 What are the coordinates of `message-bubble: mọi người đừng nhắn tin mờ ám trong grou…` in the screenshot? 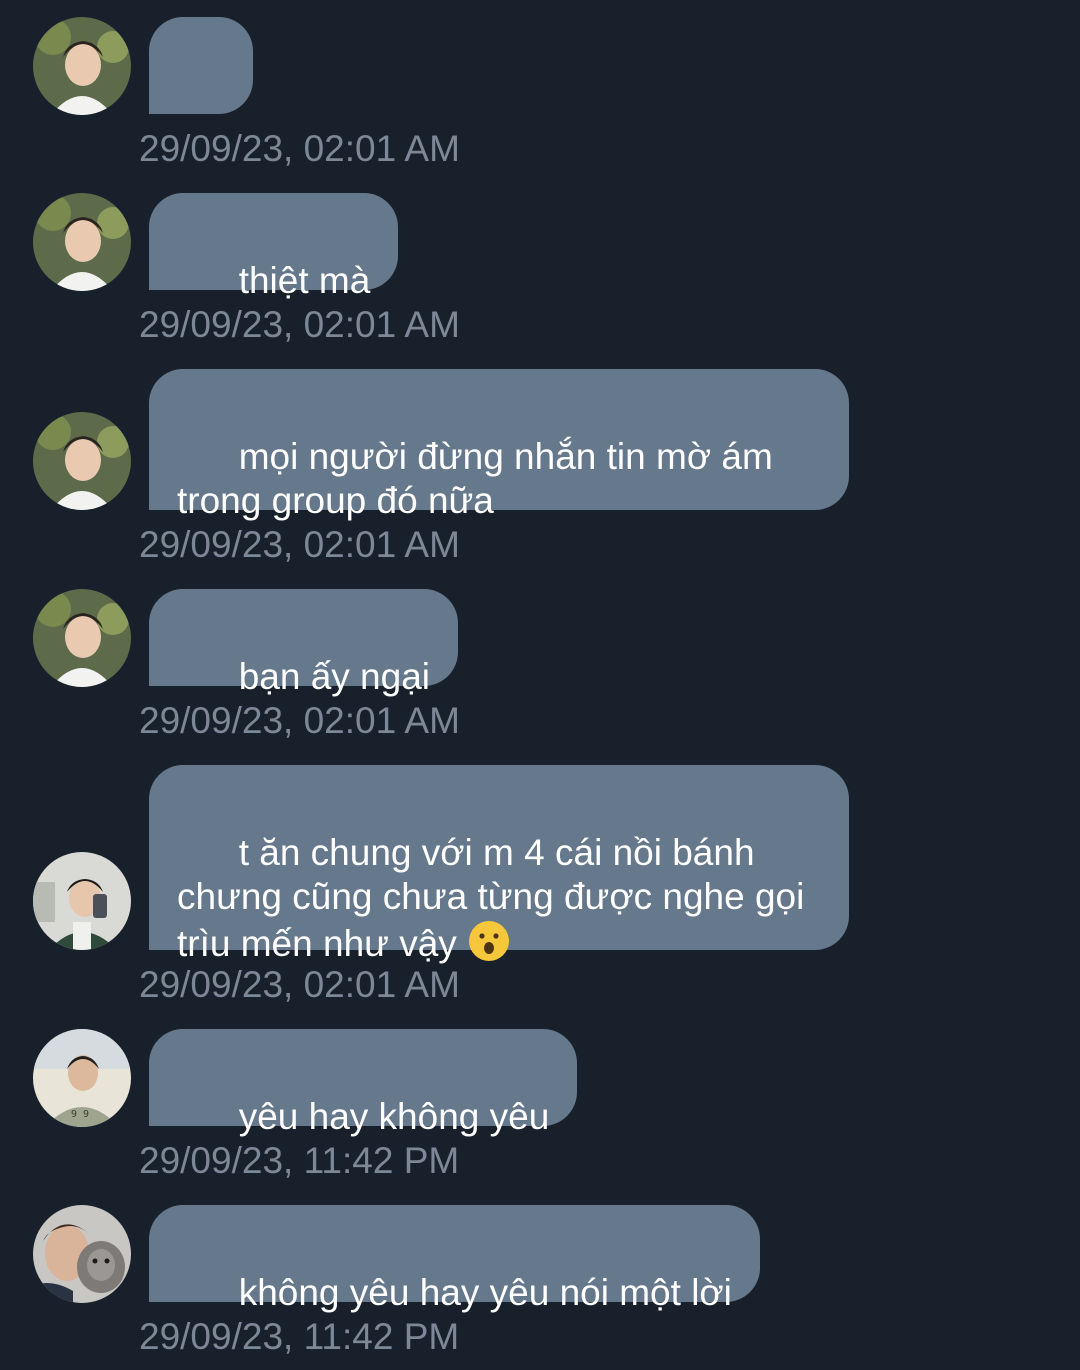 It's located at (499, 445).